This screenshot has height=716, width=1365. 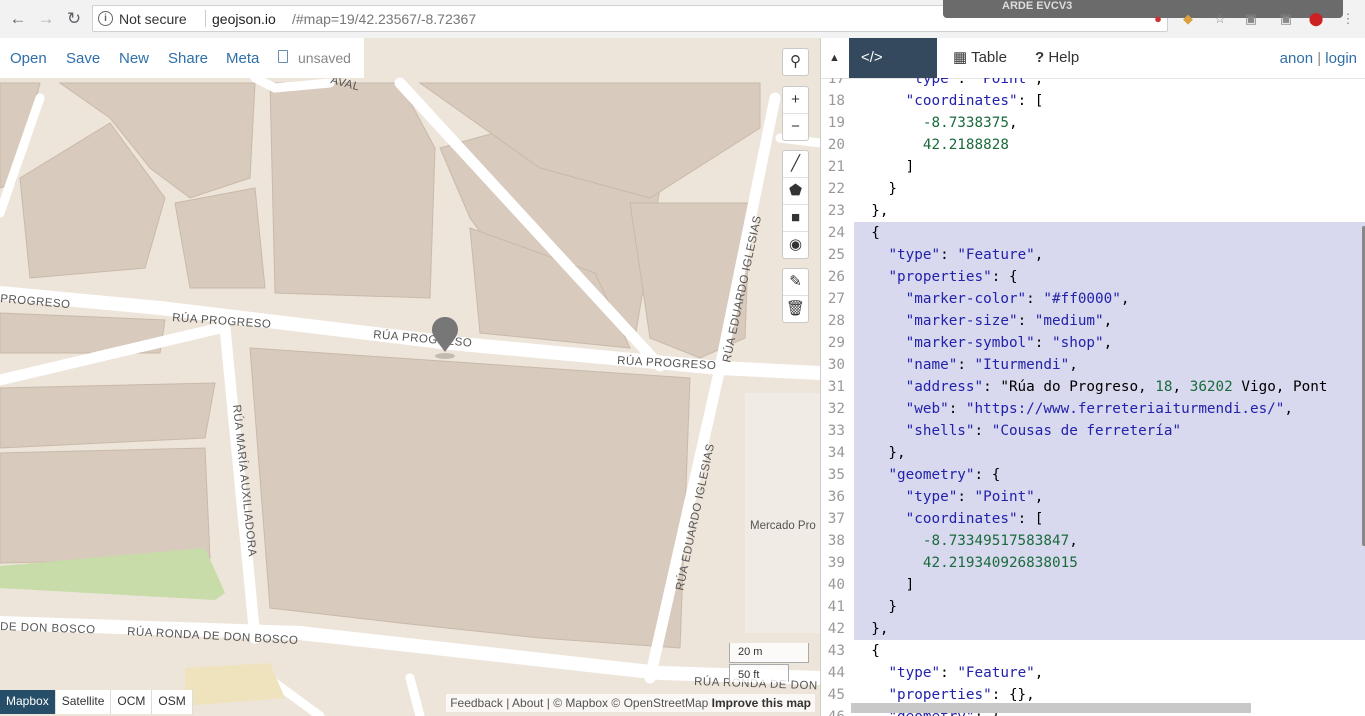 I want to click on editor-line: 24 {, so click(x=1093, y=233).